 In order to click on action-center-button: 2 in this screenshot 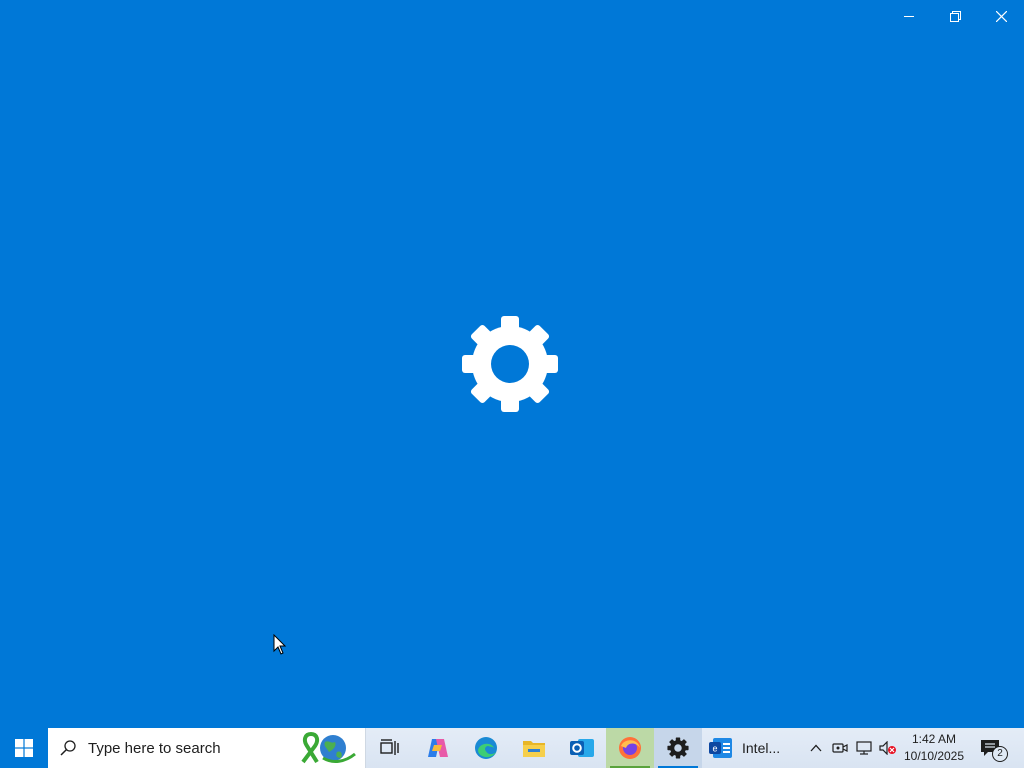, I will do `click(990, 748)`.